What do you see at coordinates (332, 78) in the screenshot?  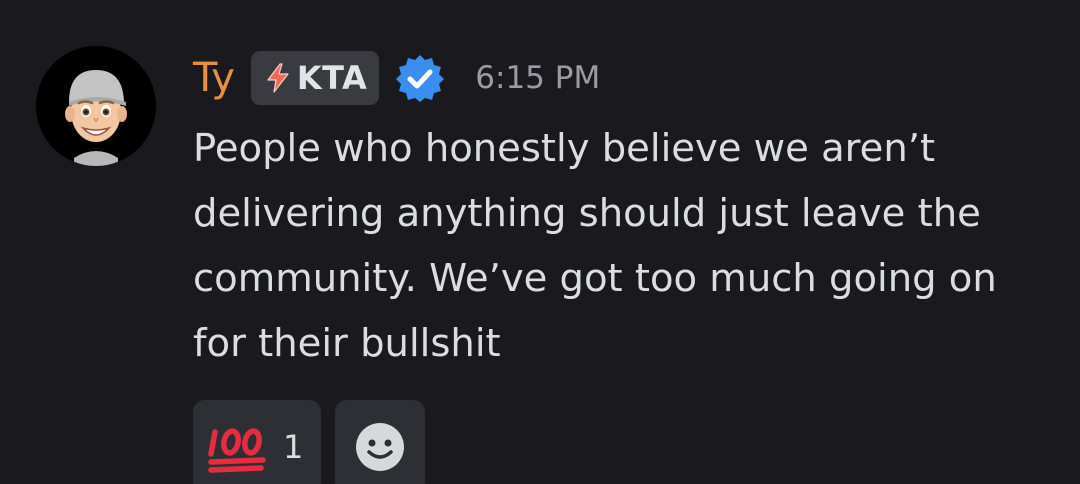 I see `clan-tag-label: KTA` at bounding box center [332, 78].